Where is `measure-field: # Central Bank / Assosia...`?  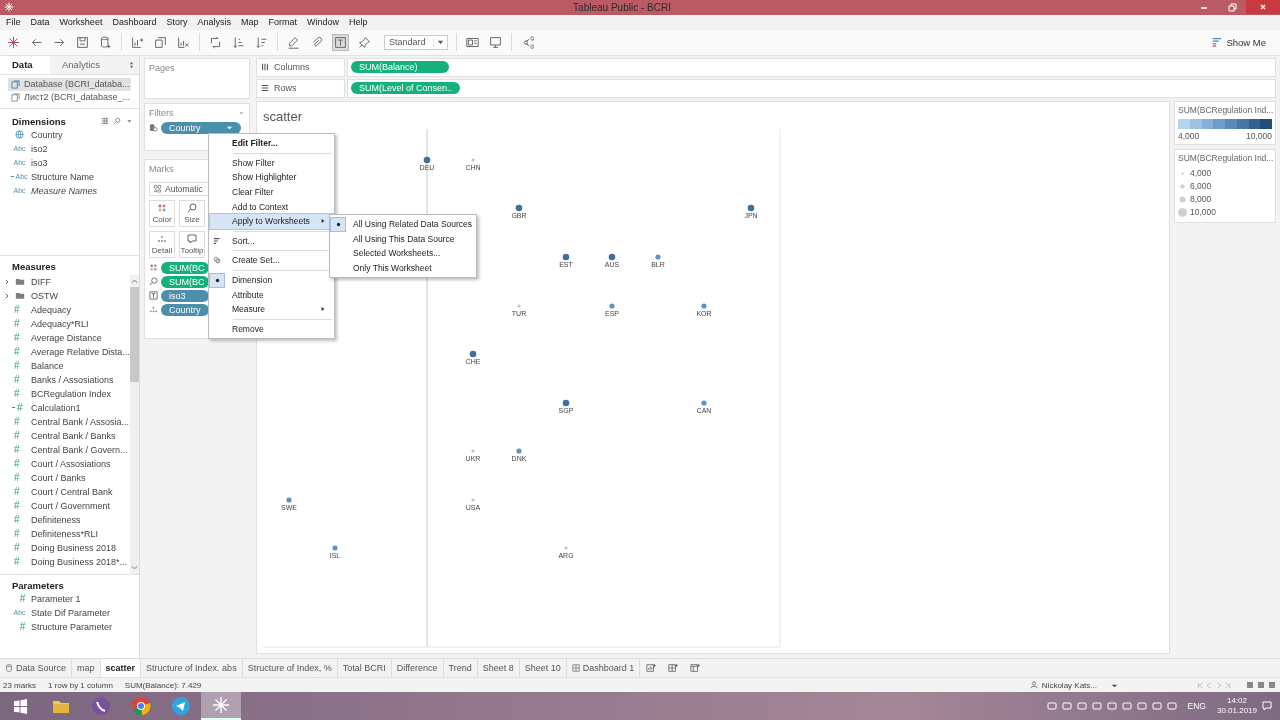 measure-field: # Central Bank / Assosia... is located at coordinates (65, 421).